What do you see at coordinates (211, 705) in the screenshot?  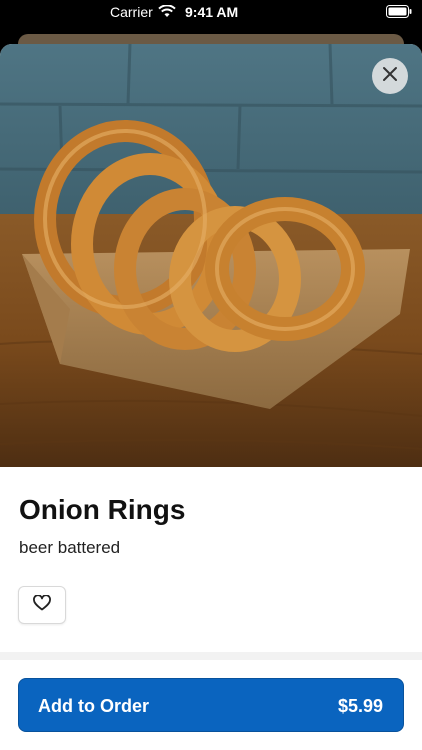 I see `add-to-order-button: Add to Order $5.99` at bounding box center [211, 705].